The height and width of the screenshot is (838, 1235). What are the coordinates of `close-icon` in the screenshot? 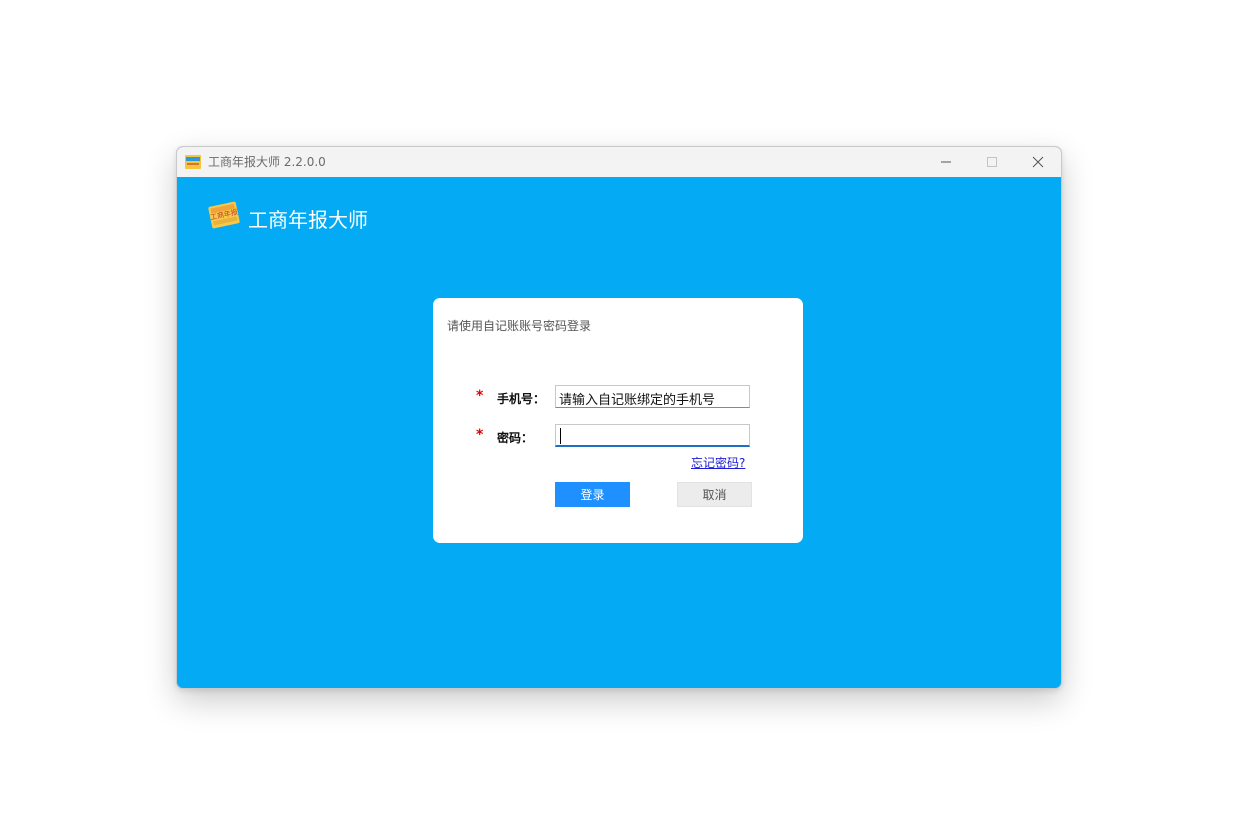 It's located at (1038, 162).